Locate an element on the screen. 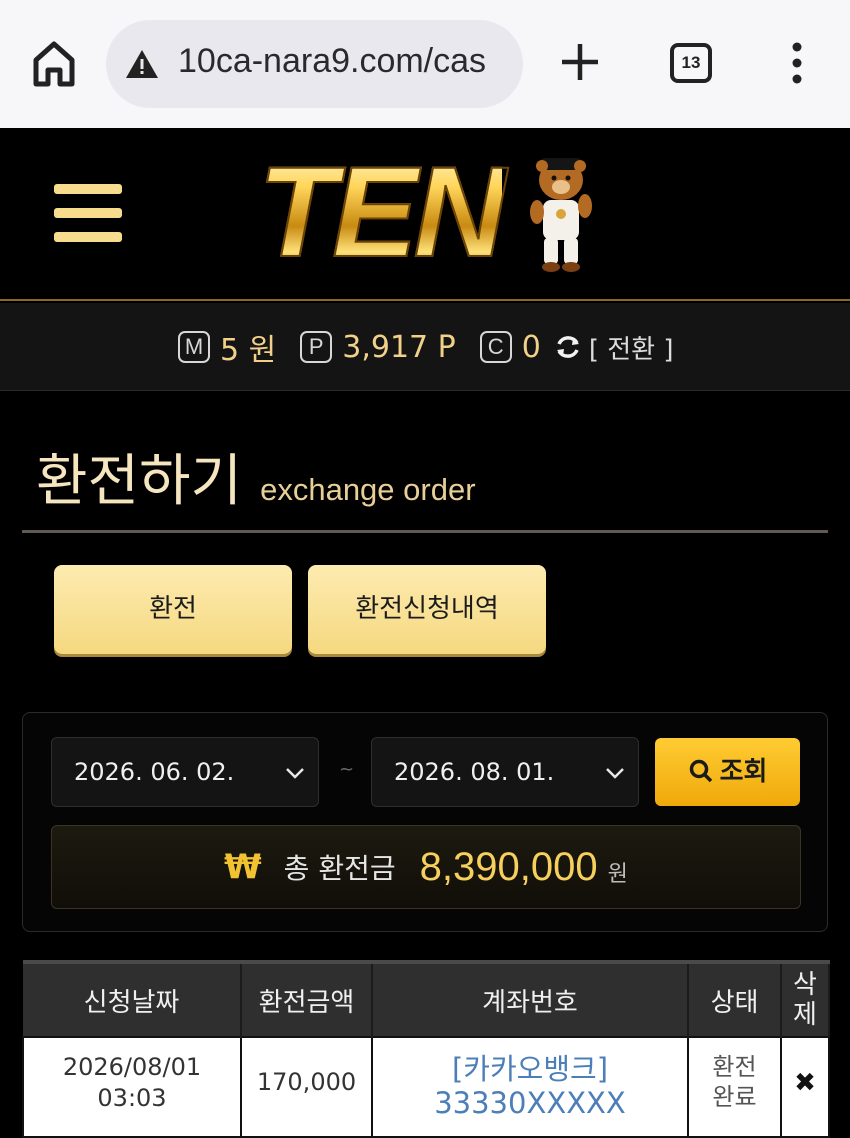 This screenshot has width=850, height=1138. row-account: [카카오뱅크] 33330XXXXX is located at coordinates (530, 1087).